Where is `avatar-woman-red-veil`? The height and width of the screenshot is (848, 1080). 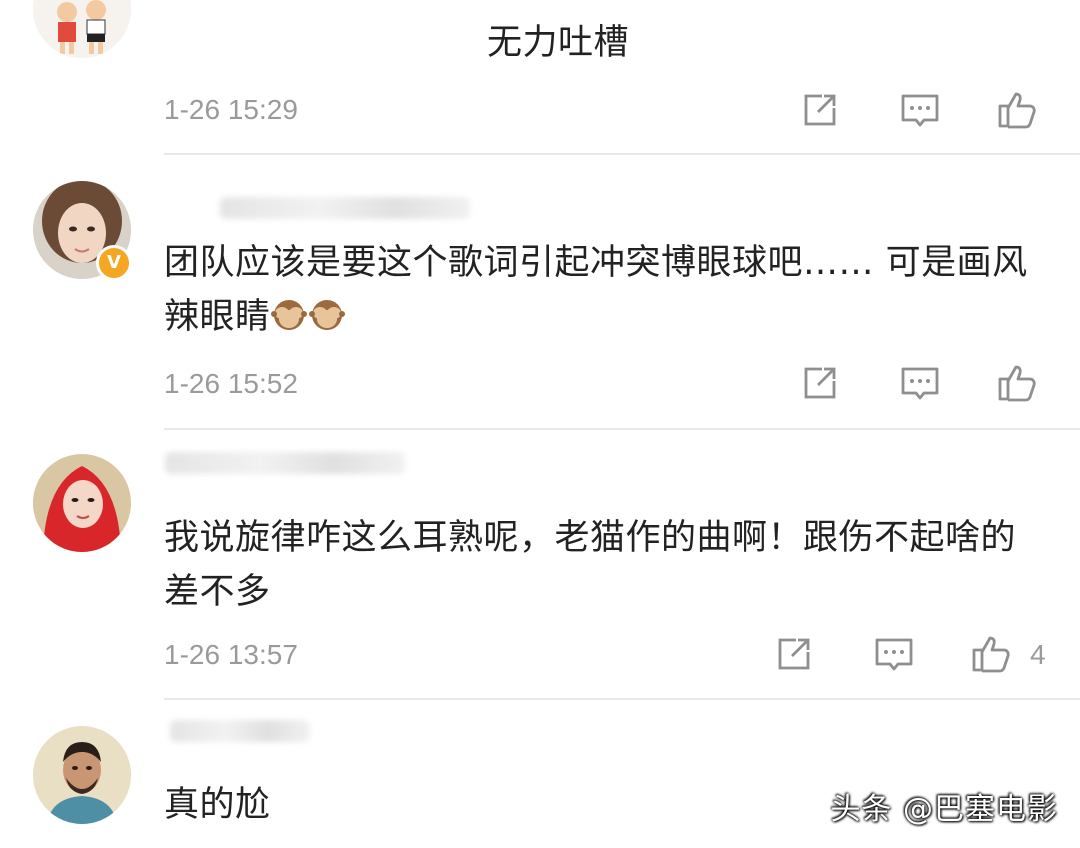
avatar-woman-red-veil is located at coordinates (82, 503).